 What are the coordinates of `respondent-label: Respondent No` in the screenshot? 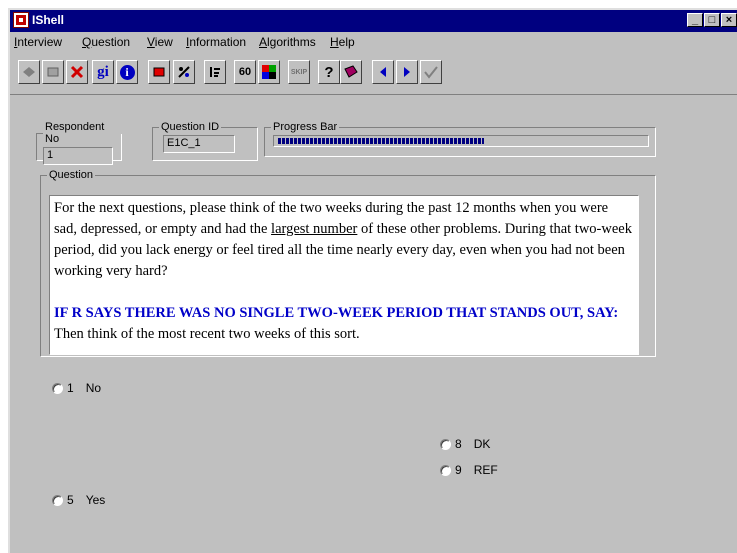 It's located at (75, 133).